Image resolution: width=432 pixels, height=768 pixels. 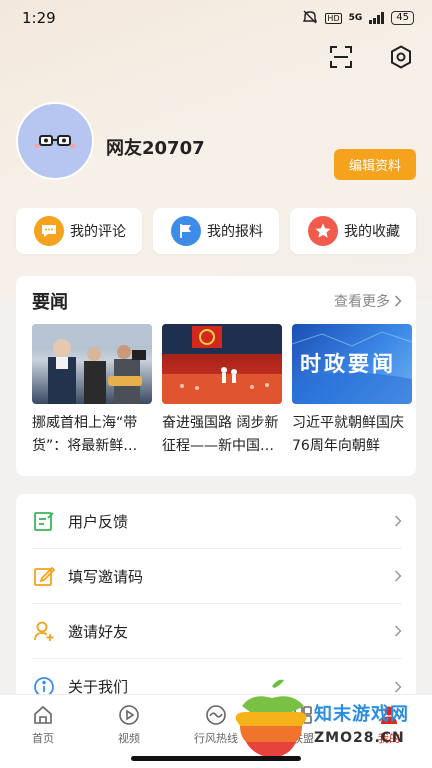 I want to click on user-feedback-row: 用户反馈, so click(x=217, y=521).